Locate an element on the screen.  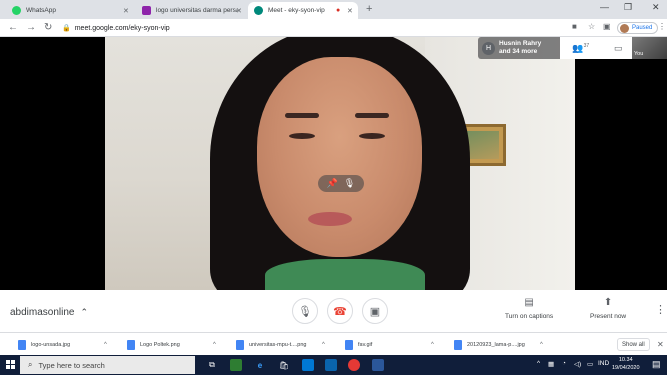
maximize-icon: ❐ is located at coordinates (628, 7).